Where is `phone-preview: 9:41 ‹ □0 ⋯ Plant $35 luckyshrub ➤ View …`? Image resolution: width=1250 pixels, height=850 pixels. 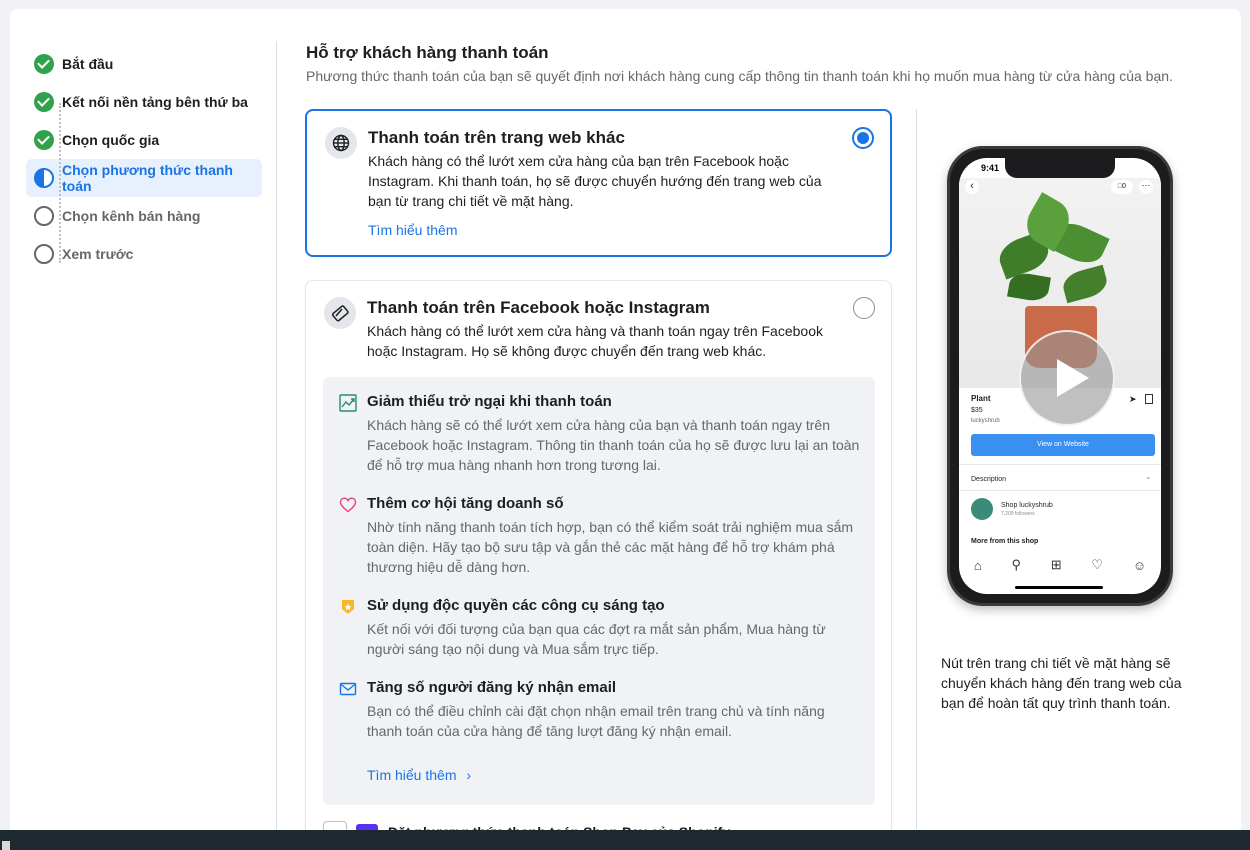
phone-preview: 9:41 ‹ □0 ⋯ Plant $35 luckyshrub ➤ View … is located at coordinates (1060, 376).